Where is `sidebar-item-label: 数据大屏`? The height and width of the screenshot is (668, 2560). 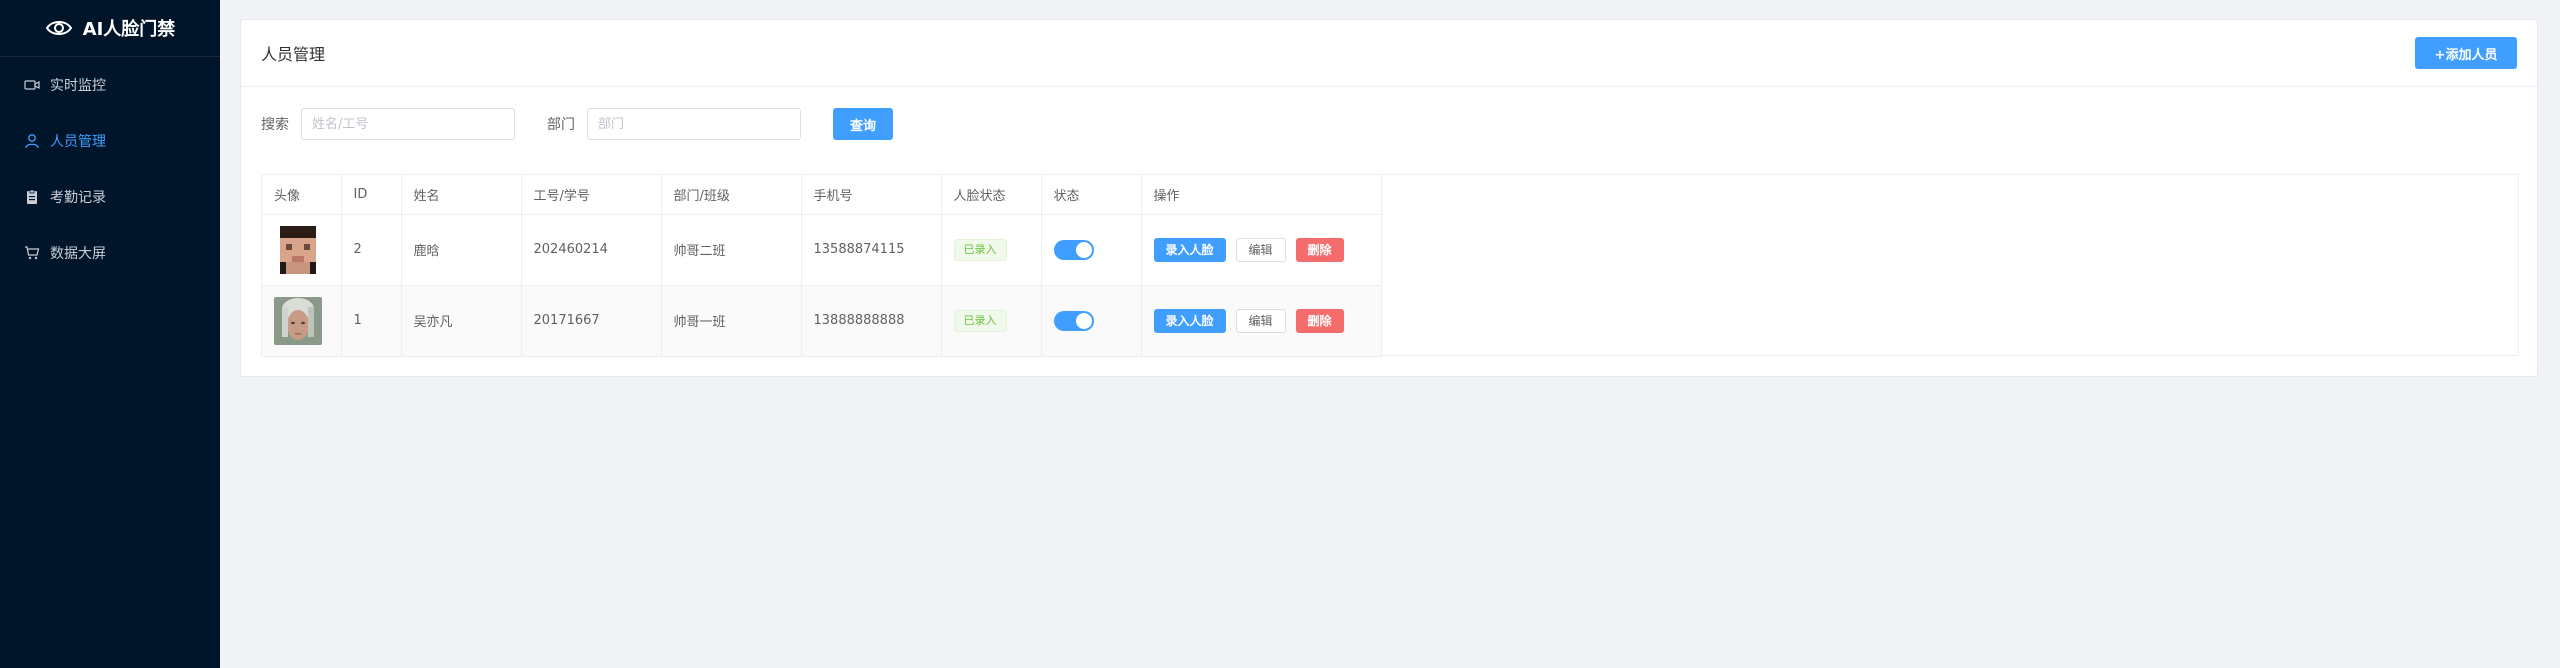 sidebar-item-label: 数据大屏 is located at coordinates (78, 254).